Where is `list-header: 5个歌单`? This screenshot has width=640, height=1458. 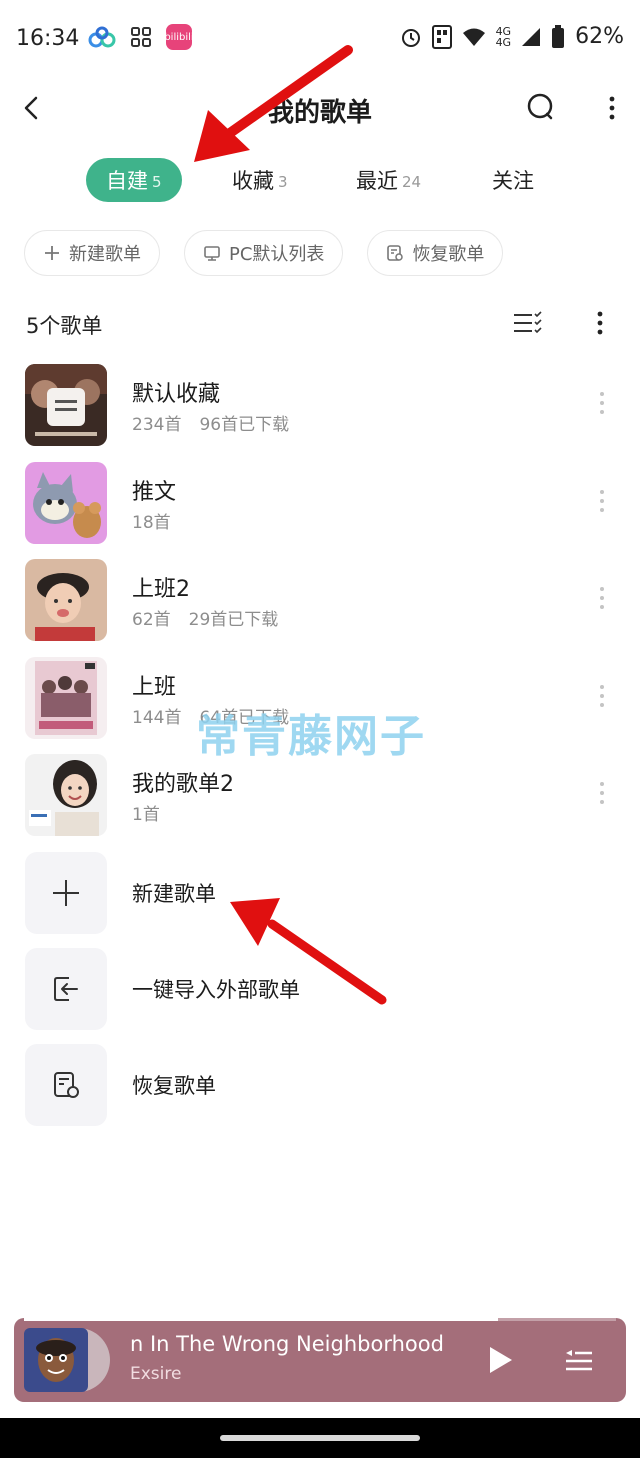 list-header: 5个歌单 is located at coordinates (321, 323).